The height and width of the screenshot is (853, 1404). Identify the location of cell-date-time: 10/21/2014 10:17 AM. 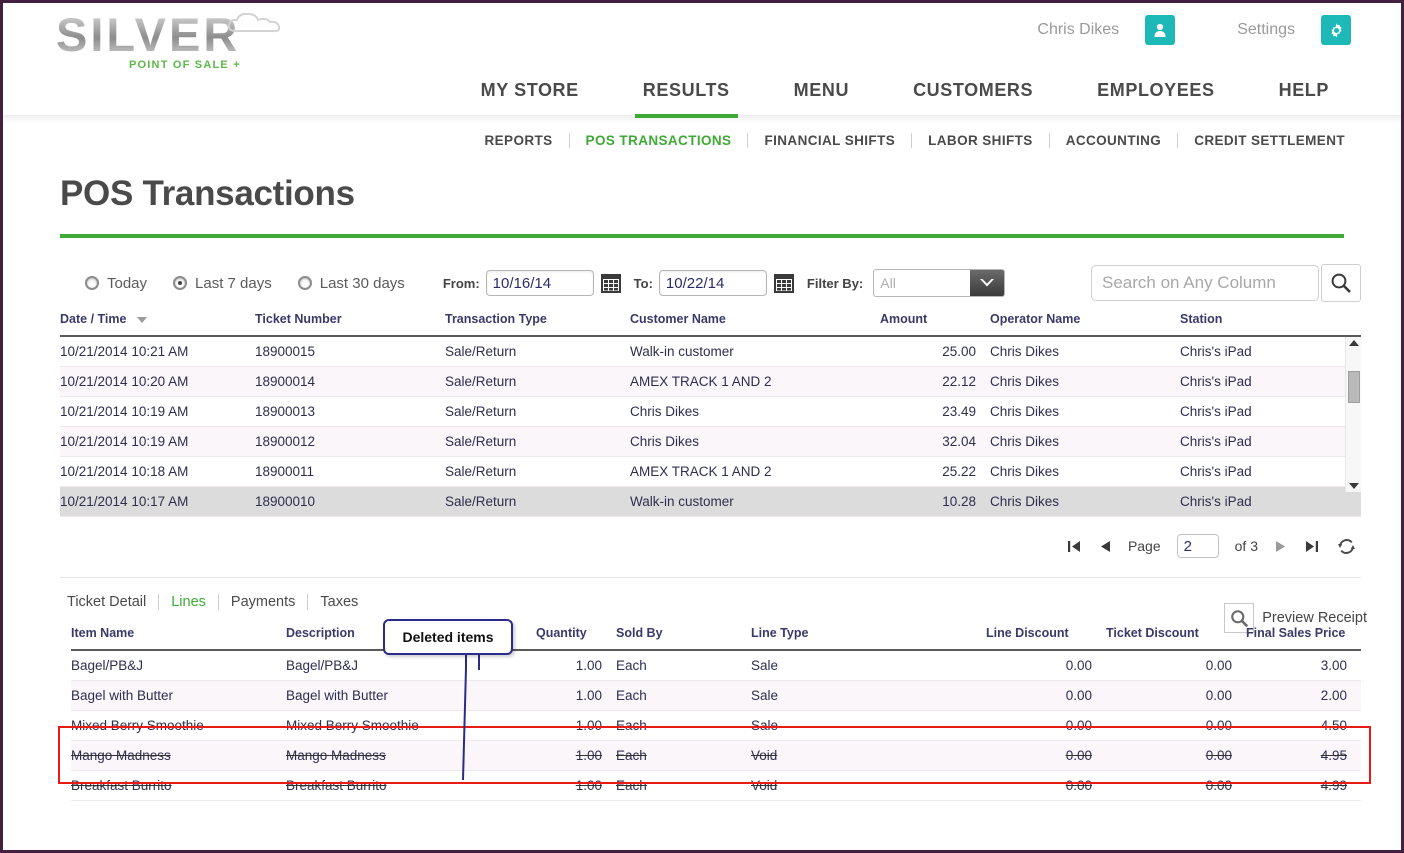
(157, 501).